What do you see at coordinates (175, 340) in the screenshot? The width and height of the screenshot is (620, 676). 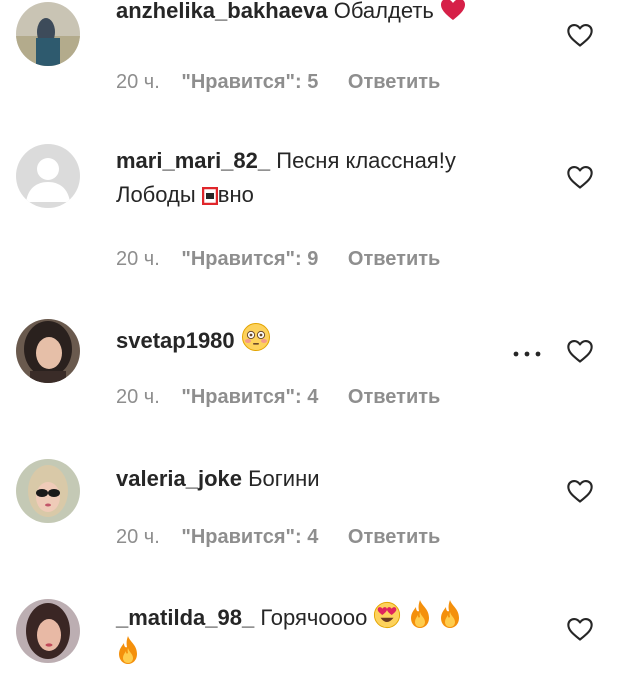 I see `username: svetap1980` at bounding box center [175, 340].